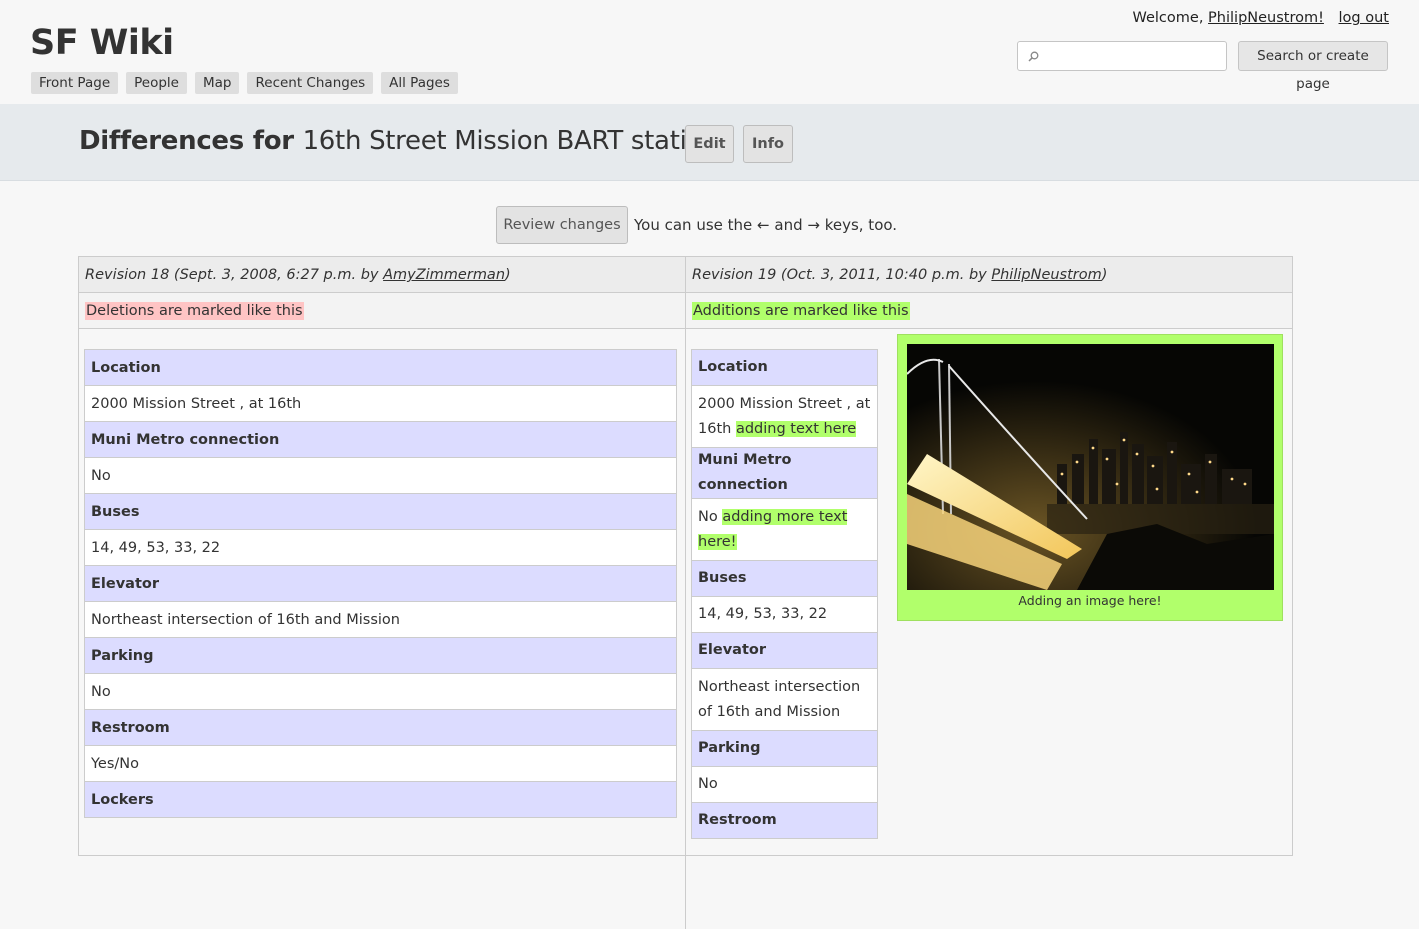 The height and width of the screenshot is (929, 1419). Describe the element at coordinates (382, 311) in the screenshot. I see `deletions-legend-row: Deletions are marked like this` at that location.